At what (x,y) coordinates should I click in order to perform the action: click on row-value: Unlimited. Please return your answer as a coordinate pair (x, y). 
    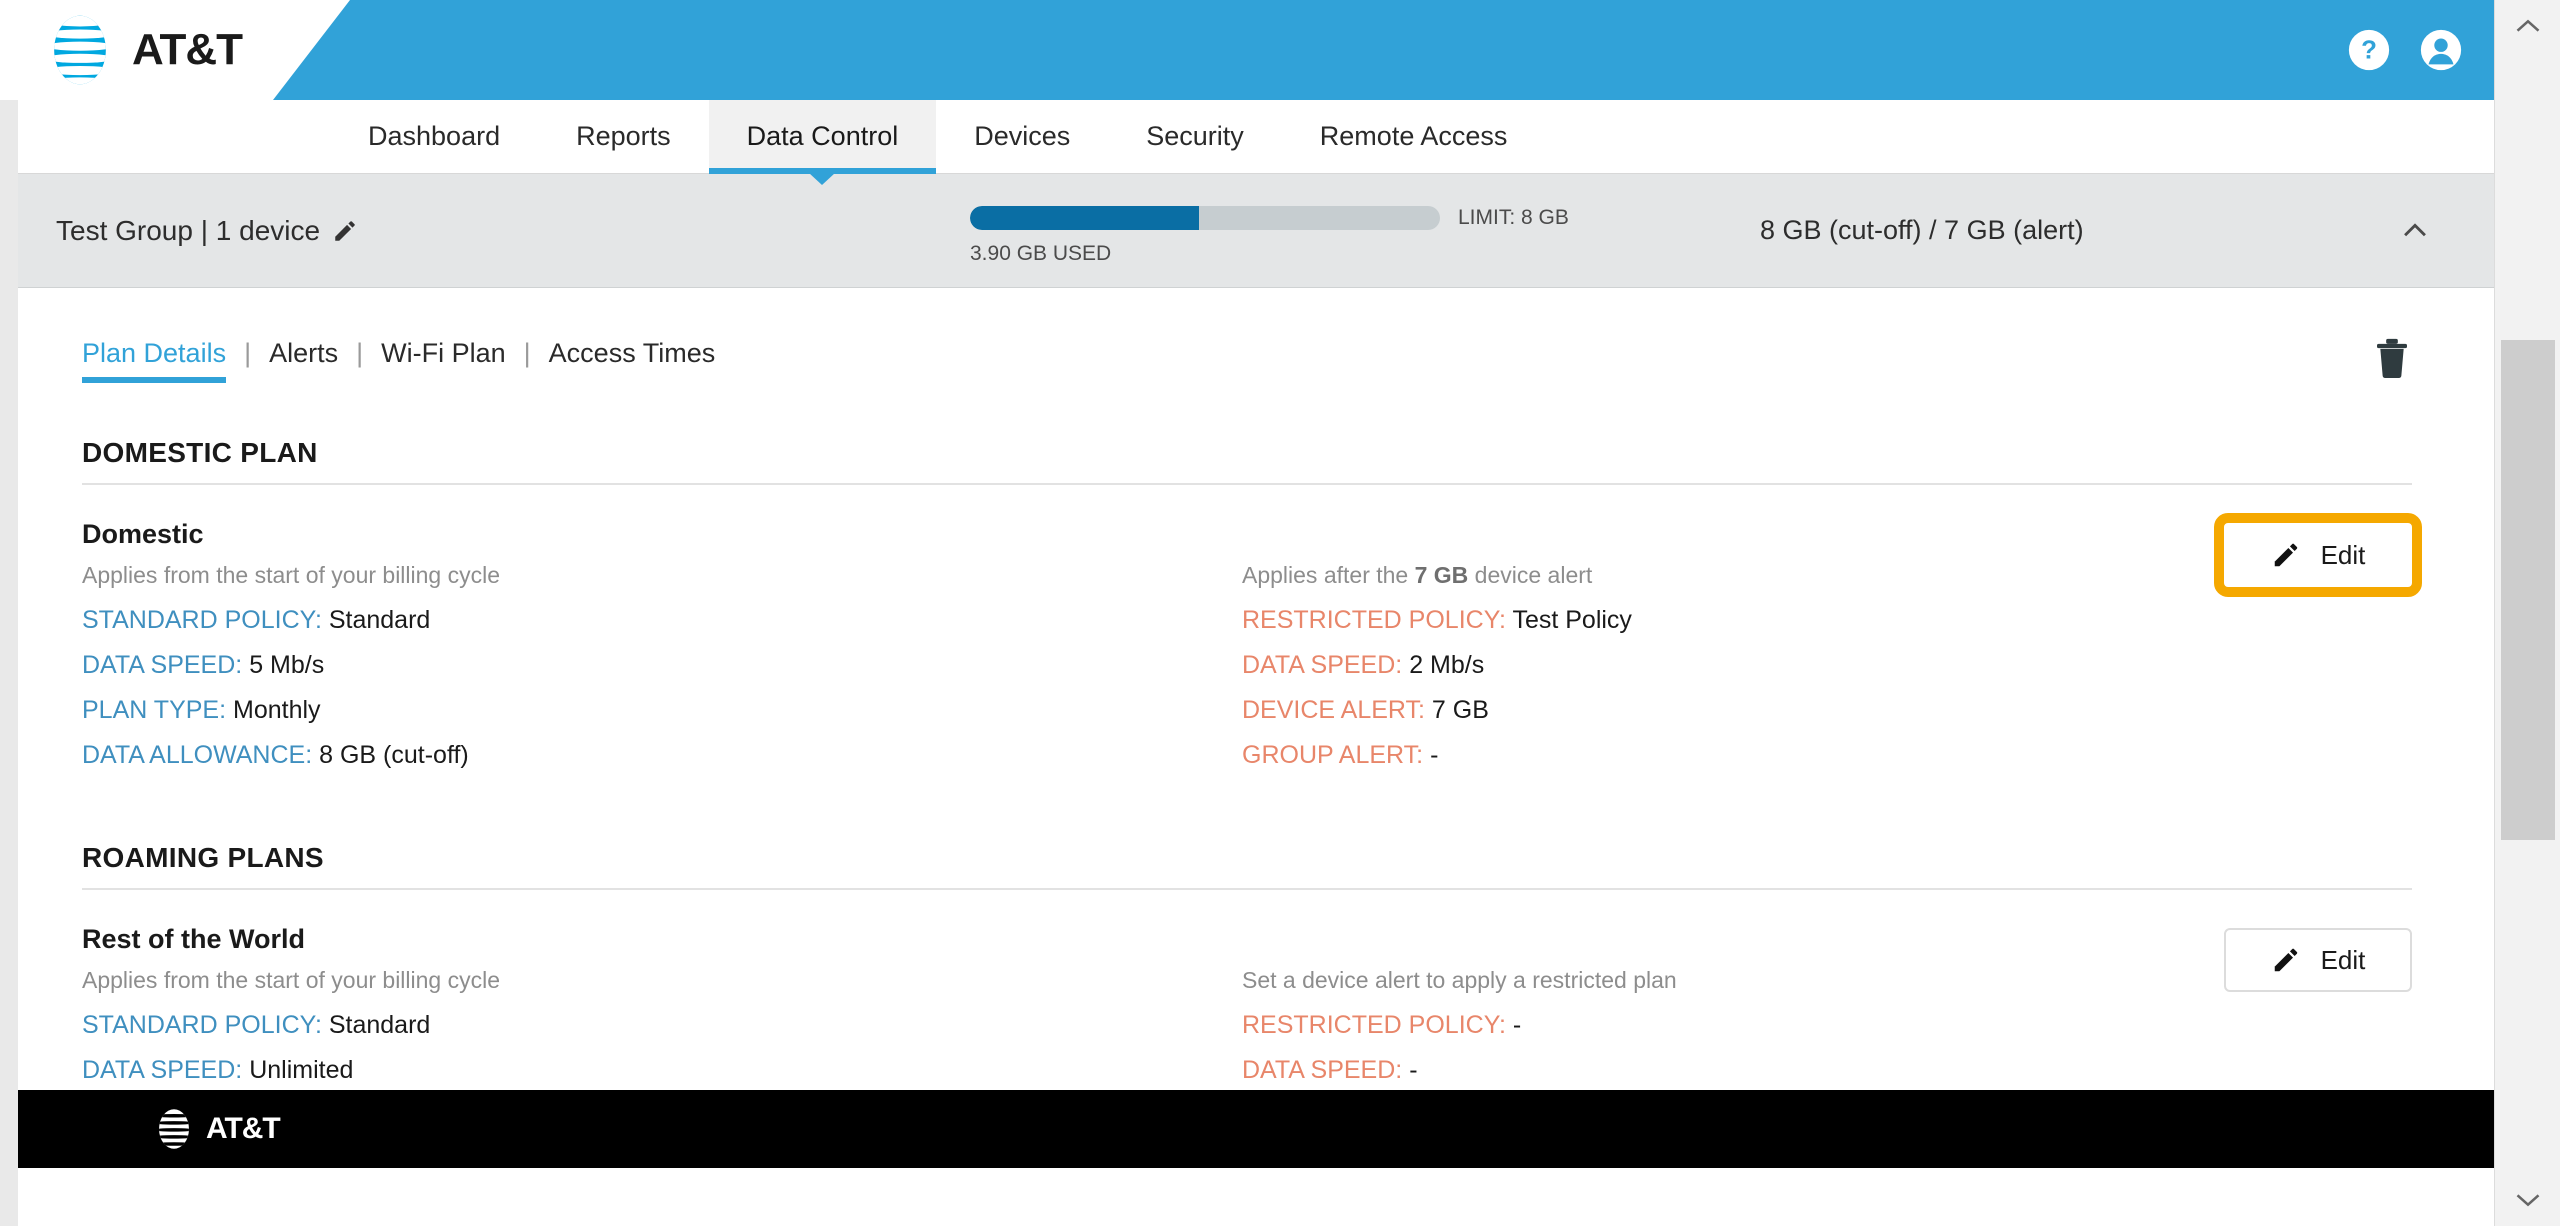
    Looking at the image, I should click on (301, 1070).